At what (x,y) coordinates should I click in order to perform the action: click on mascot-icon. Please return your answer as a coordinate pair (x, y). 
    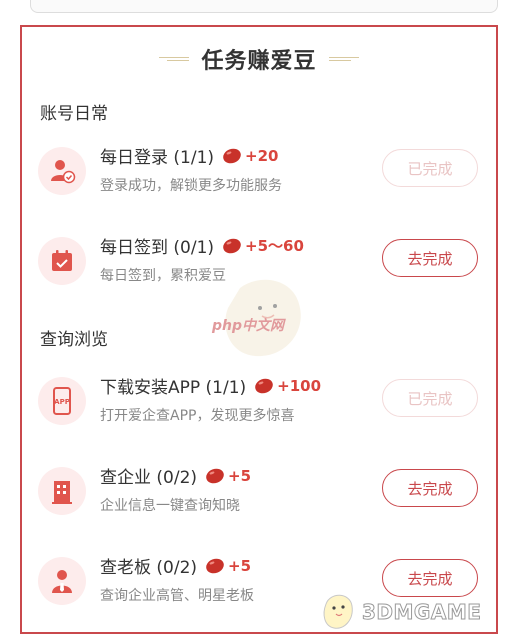
    Looking at the image, I should click on (338, 611).